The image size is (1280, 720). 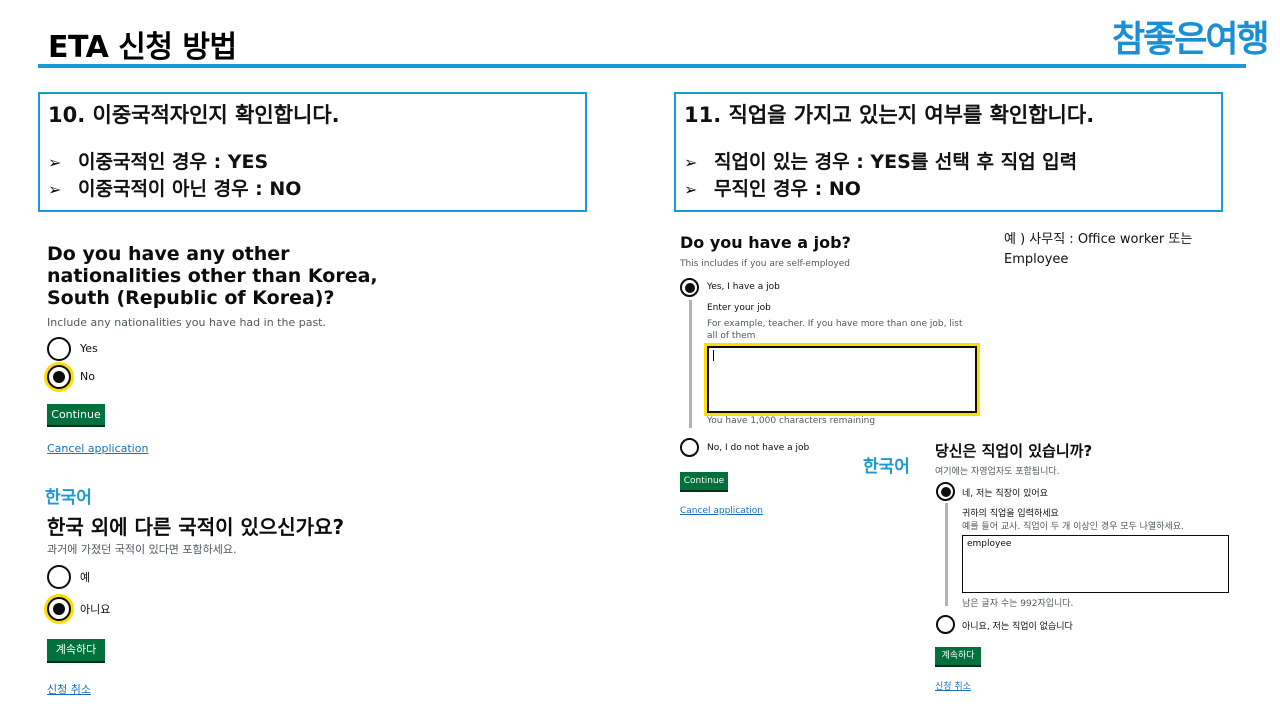 What do you see at coordinates (945, 491) in the screenshot?
I see `job-yes-radio-ko` at bounding box center [945, 491].